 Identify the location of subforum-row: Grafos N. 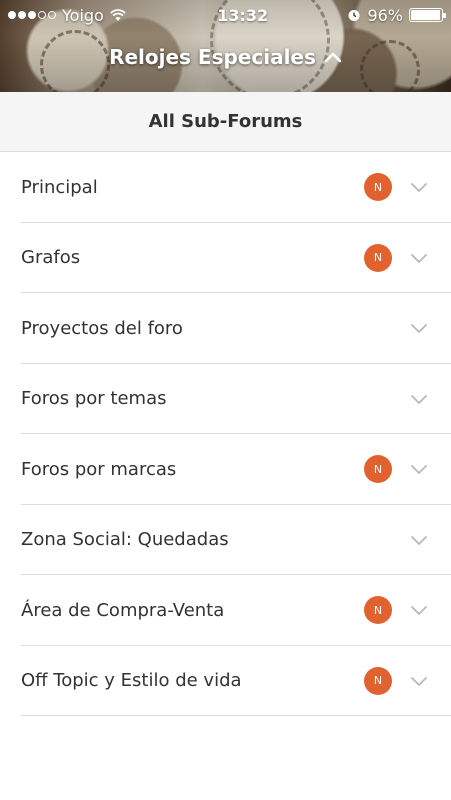
(225, 258).